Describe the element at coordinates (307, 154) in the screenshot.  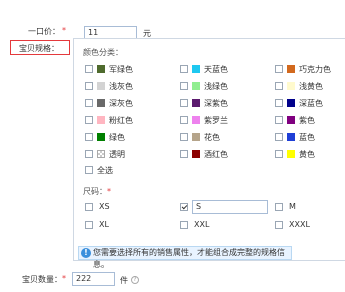
I see `color-name: 黄色` at that location.